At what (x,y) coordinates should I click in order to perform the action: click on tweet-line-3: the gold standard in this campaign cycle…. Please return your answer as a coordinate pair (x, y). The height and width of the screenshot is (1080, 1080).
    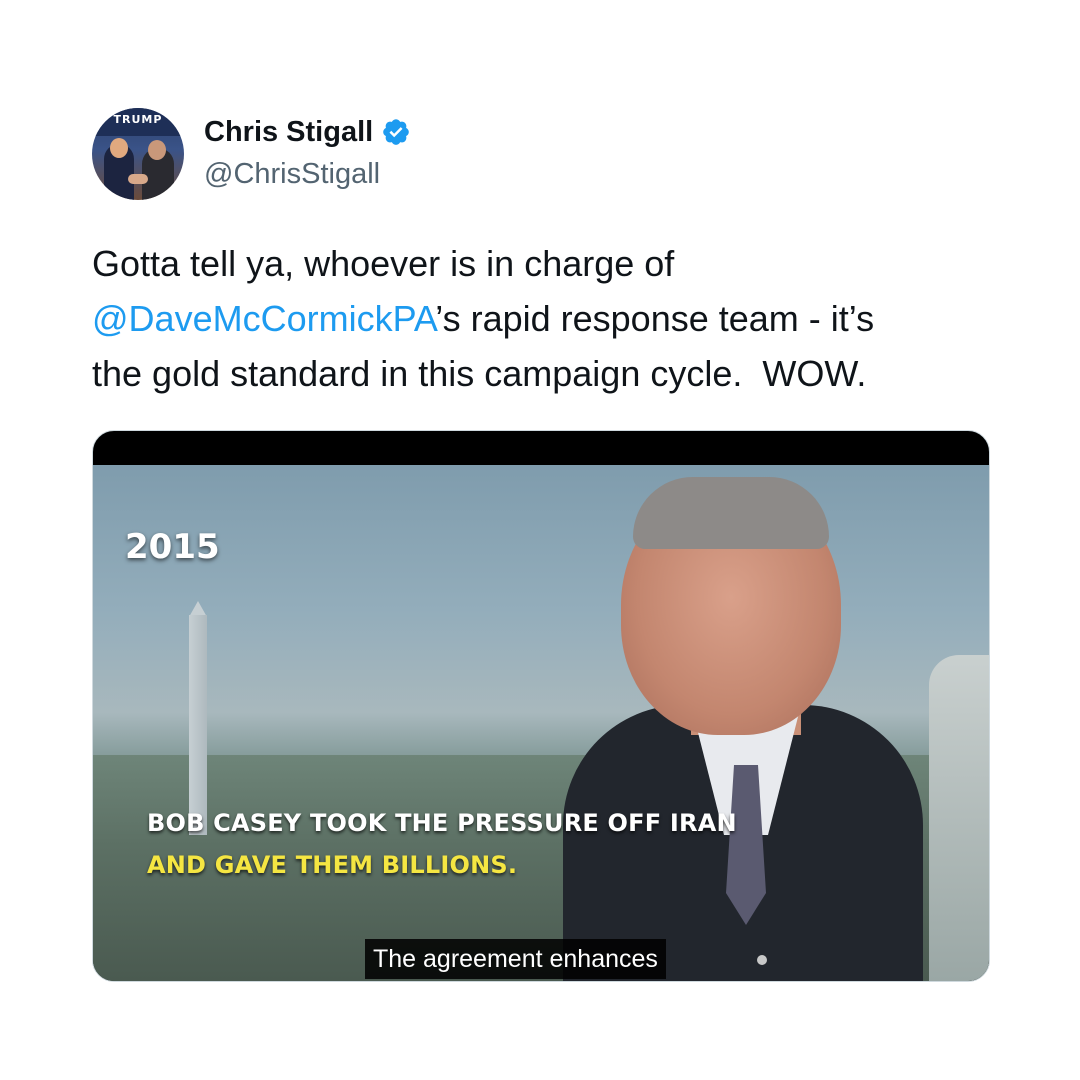
    Looking at the image, I should click on (479, 373).